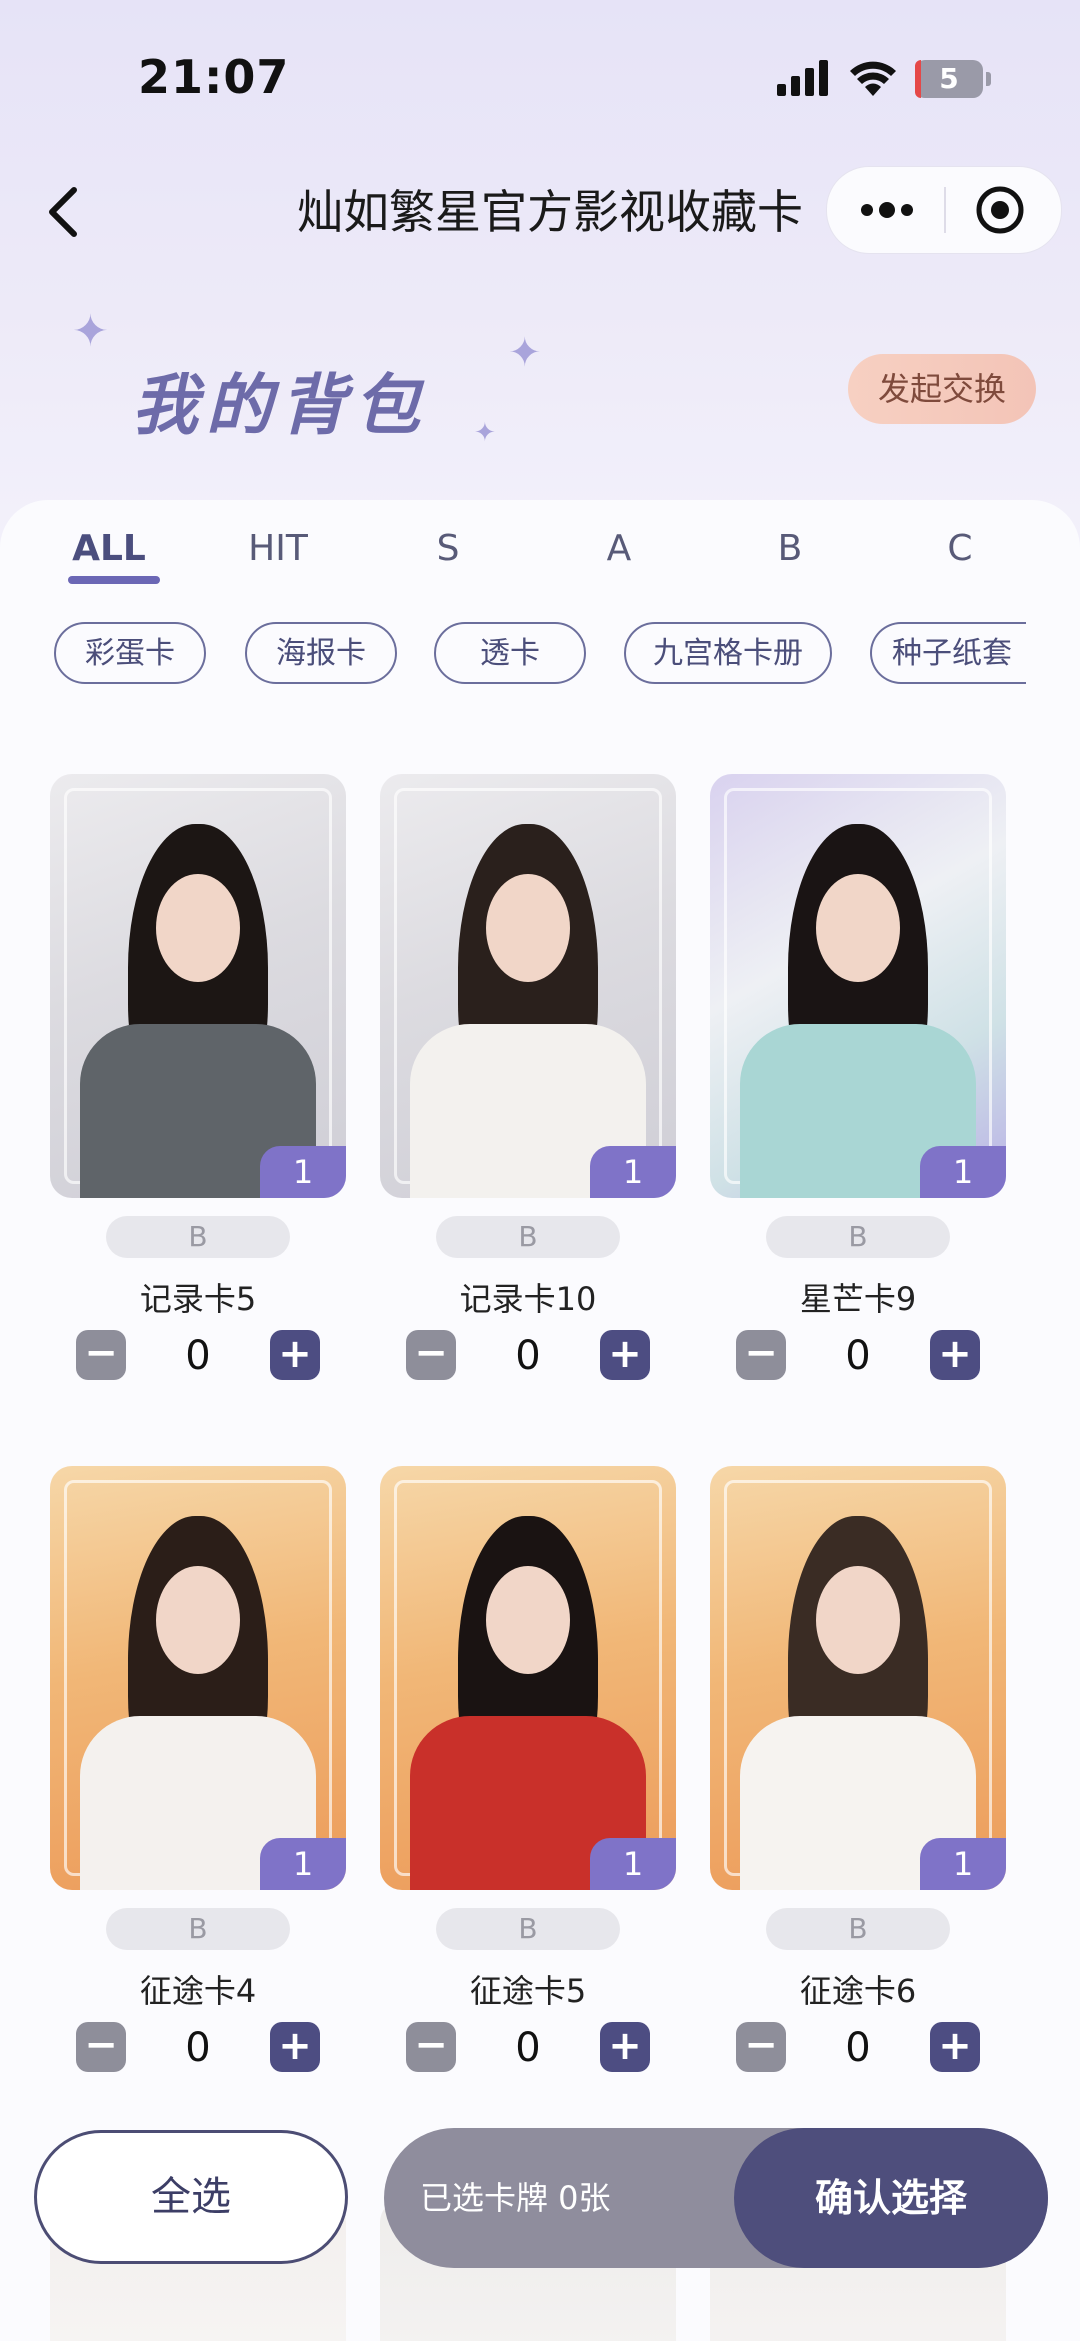 The height and width of the screenshot is (2341, 1080). Describe the element at coordinates (953, 79) in the screenshot. I see `battery-indicator: 5` at that location.